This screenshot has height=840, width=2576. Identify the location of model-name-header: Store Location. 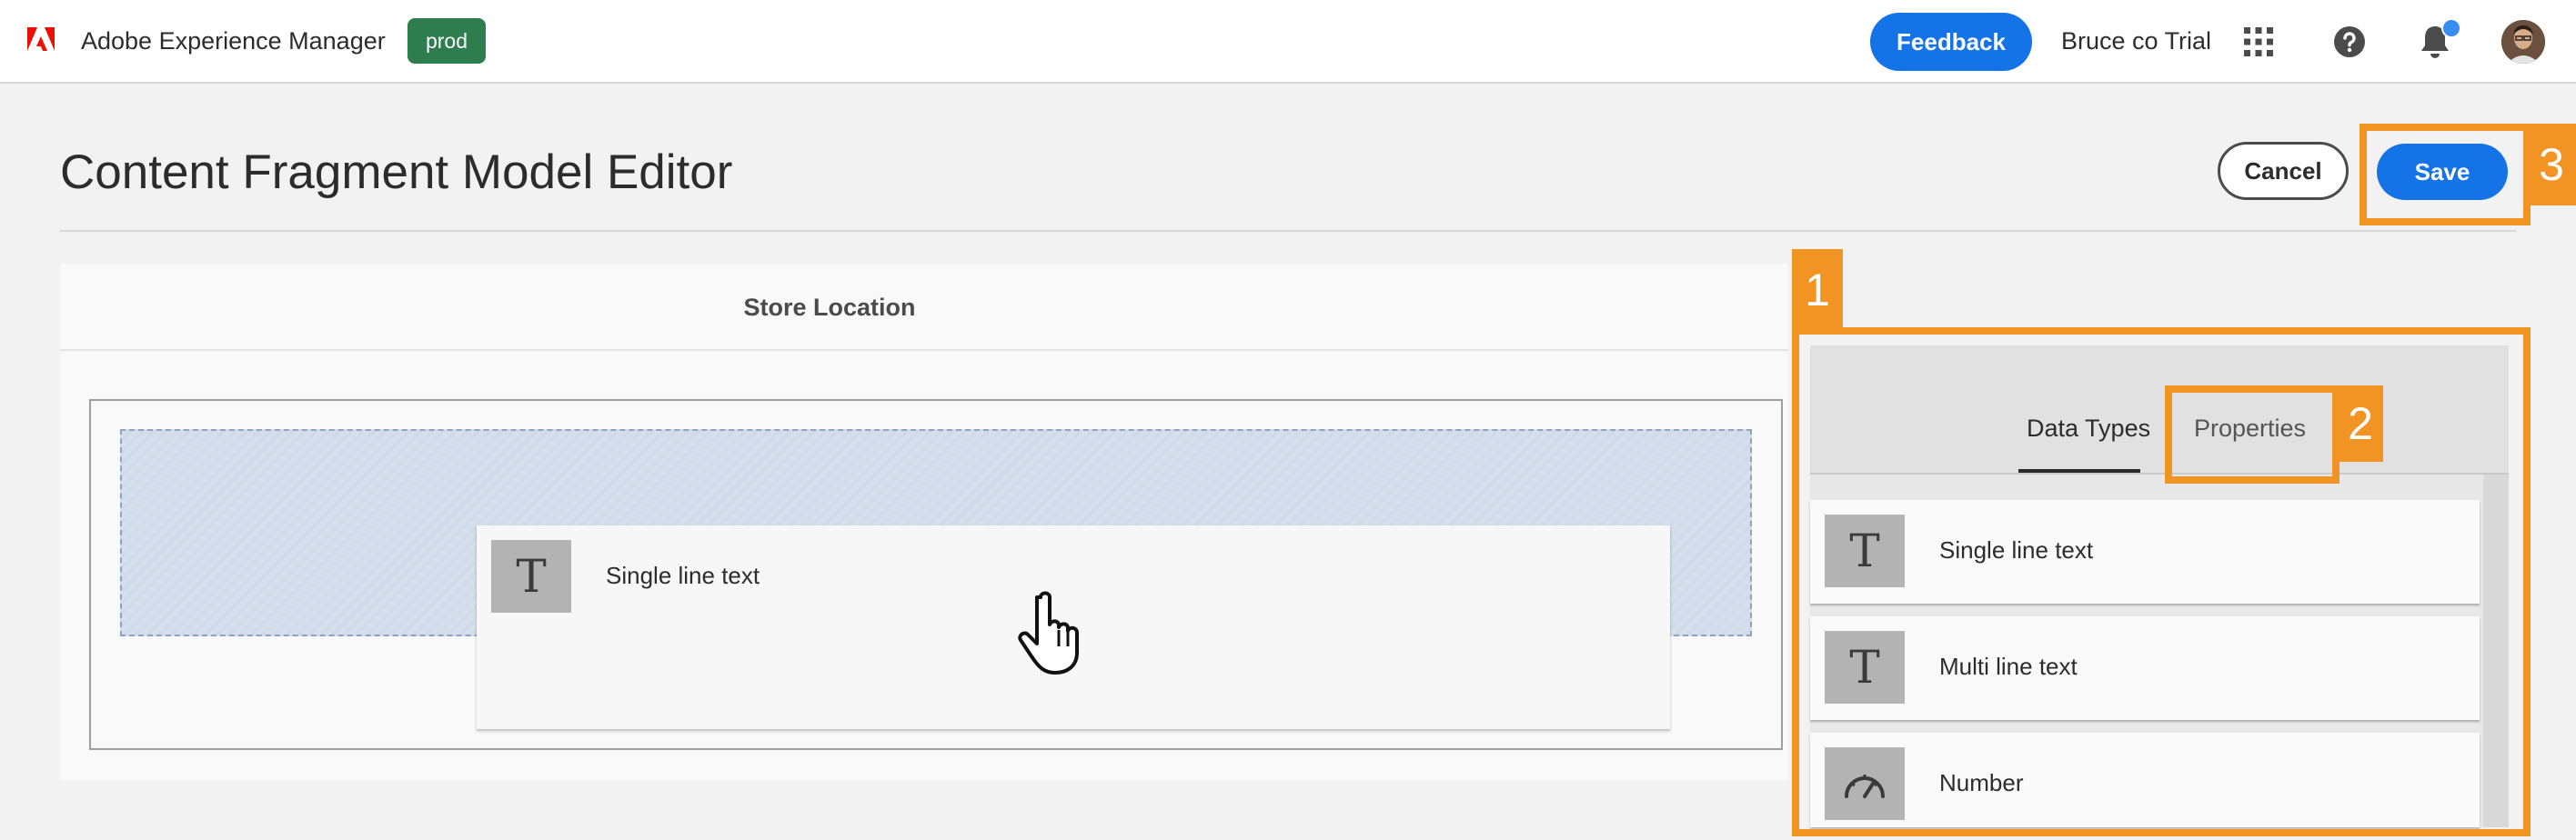
(829, 307).